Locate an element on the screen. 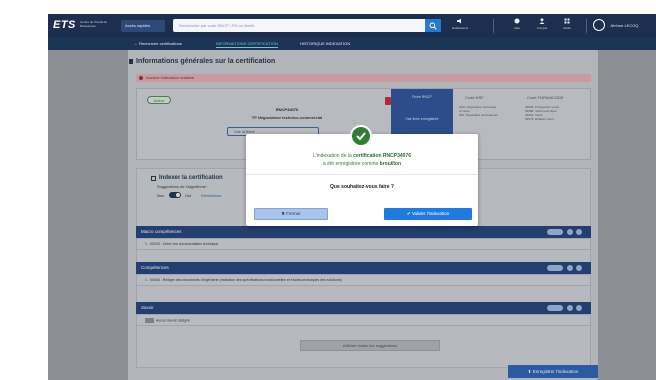 The image size is (656, 380). panel-title: Fiche RNCP is located at coordinates (422, 97).